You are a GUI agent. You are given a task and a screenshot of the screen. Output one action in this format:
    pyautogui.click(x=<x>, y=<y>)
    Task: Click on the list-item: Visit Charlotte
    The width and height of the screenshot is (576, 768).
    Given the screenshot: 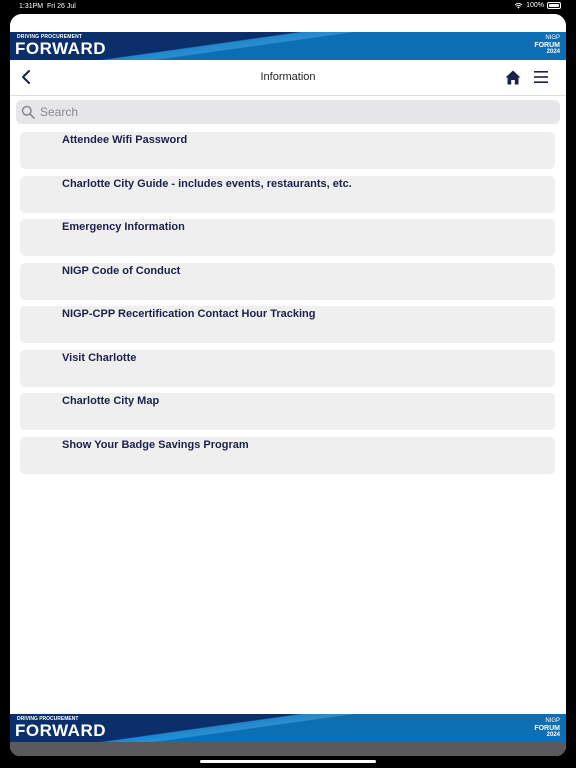 What is the action you would take?
    pyautogui.click(x=287, y=368)
    